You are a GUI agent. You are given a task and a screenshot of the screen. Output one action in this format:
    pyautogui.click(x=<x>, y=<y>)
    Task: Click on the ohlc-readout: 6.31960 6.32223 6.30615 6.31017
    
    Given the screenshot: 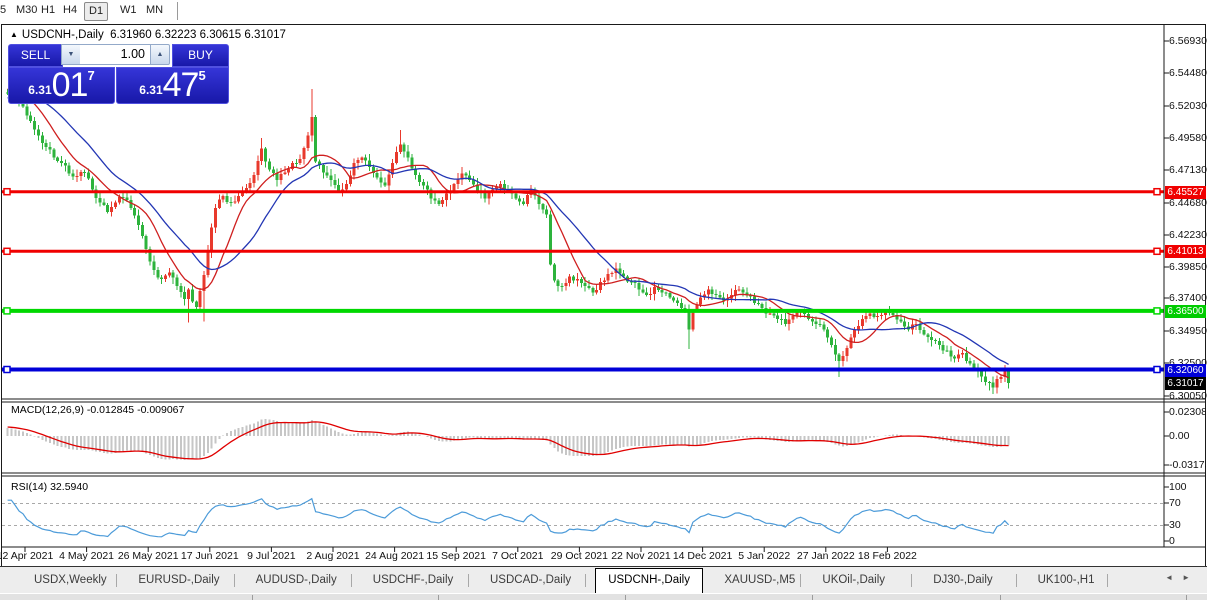 What is the action you would take?
    pyautogui.click(x=198, y=35)
    